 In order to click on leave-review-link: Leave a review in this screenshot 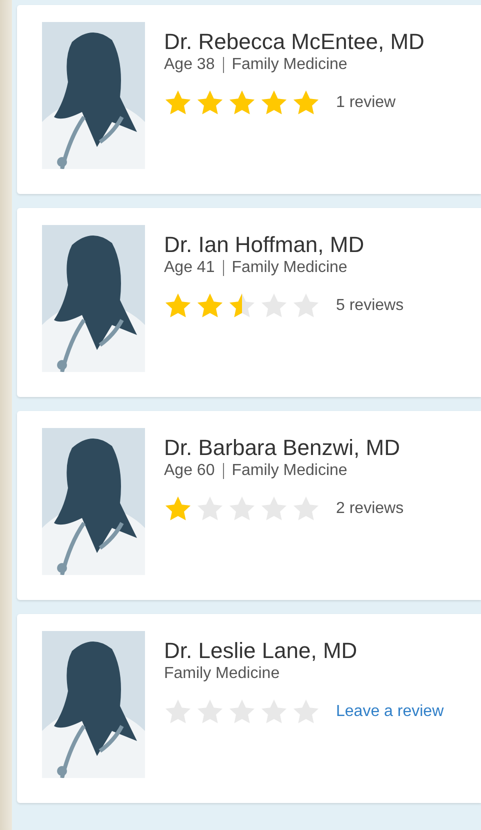, I will do `click(390, 712)`.